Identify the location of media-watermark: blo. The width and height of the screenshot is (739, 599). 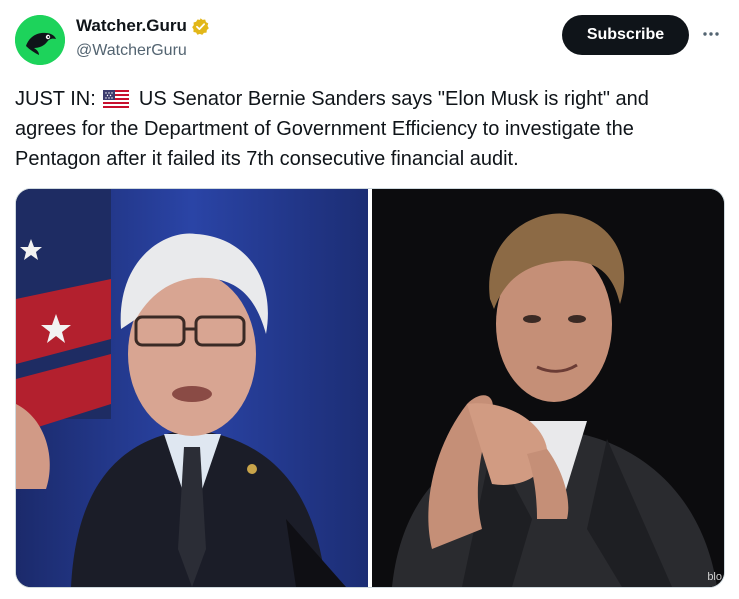
(714, 577).